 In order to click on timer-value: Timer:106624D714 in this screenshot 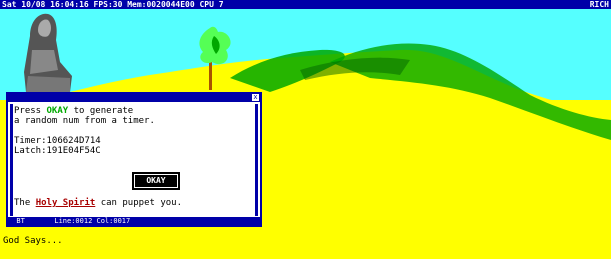, I will do `click(57, 141)`.